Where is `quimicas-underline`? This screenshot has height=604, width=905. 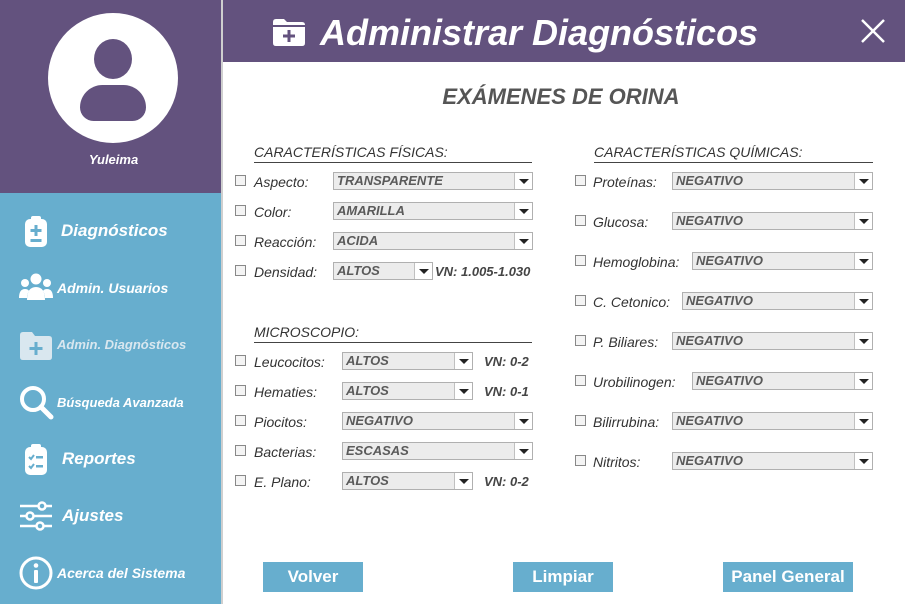 quimicas-underline is located at coordinates (733, 162).